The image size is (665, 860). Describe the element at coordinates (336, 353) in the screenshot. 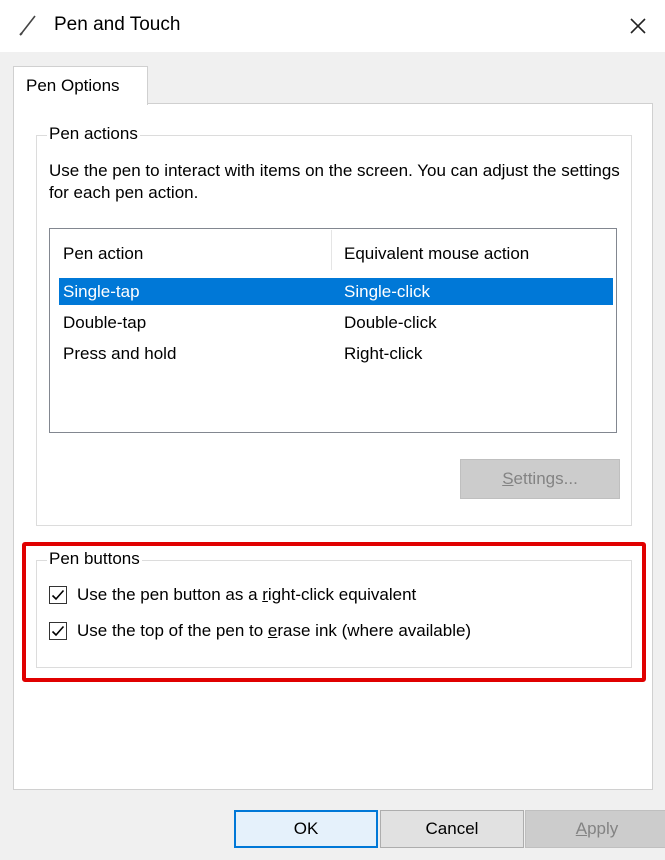

I see `list-item: Press and hold Right-click` at that location.